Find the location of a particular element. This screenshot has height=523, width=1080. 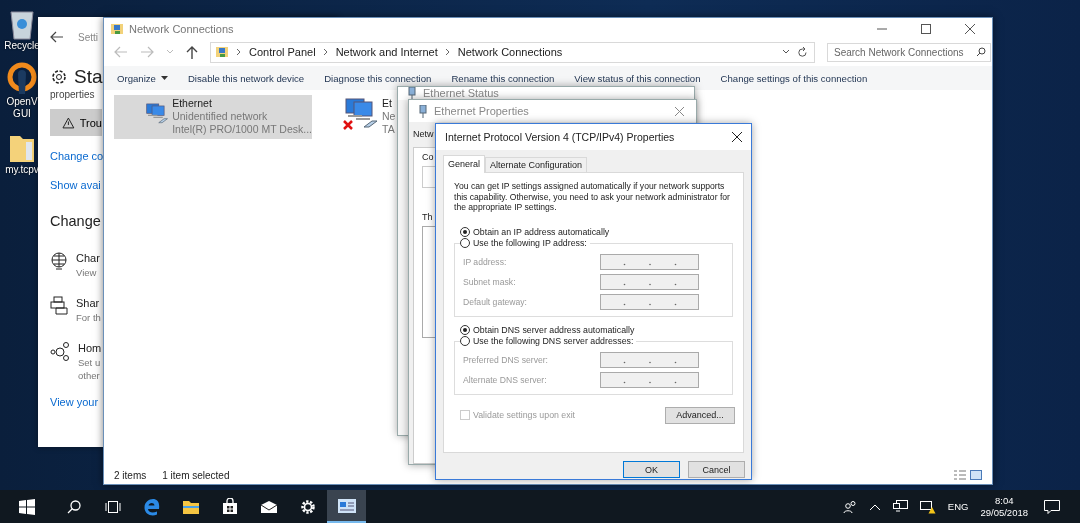

tab: General is located at coordinates (464, 164).